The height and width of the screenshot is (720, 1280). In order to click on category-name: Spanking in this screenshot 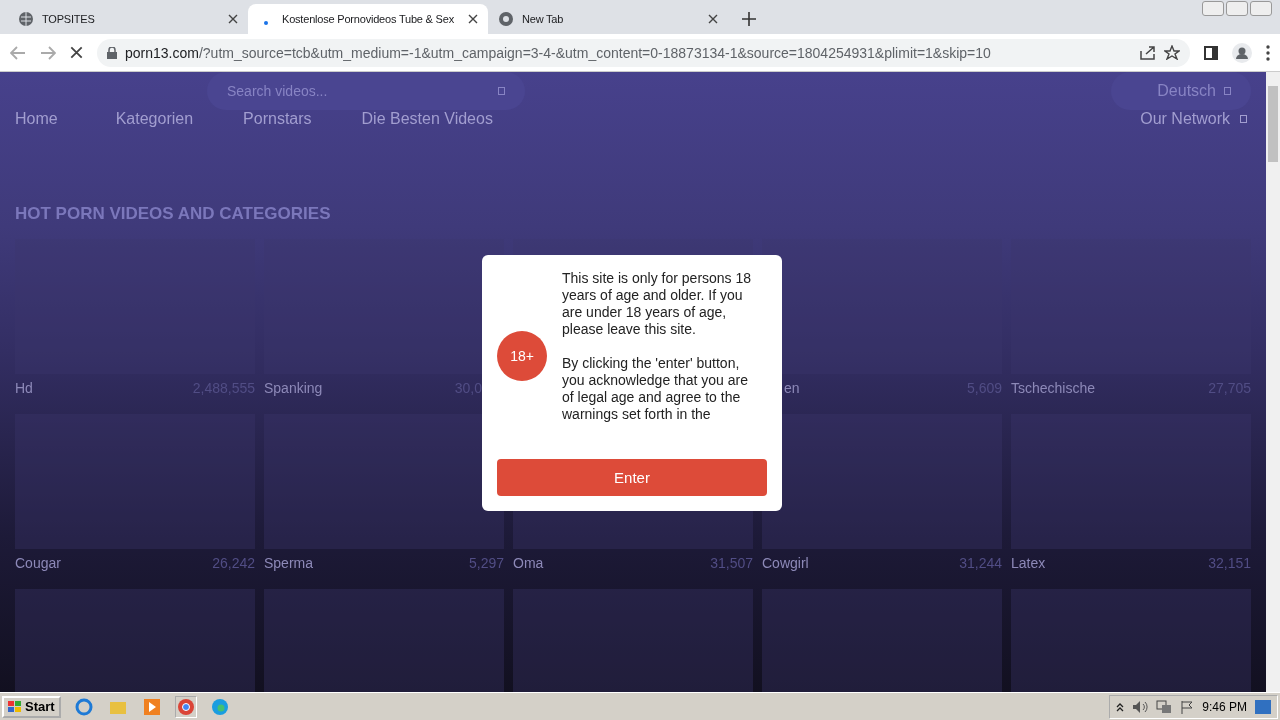, I will do `click(293, 388)`.